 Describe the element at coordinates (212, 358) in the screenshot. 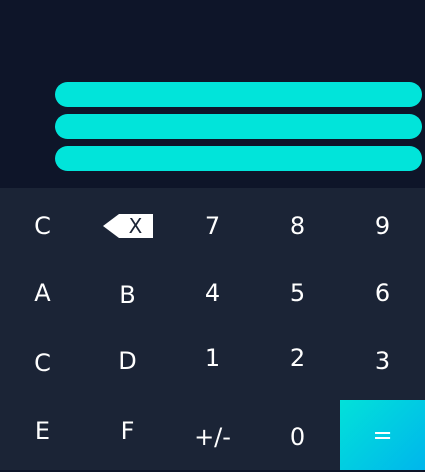

I see `key-1: 1` at that location.